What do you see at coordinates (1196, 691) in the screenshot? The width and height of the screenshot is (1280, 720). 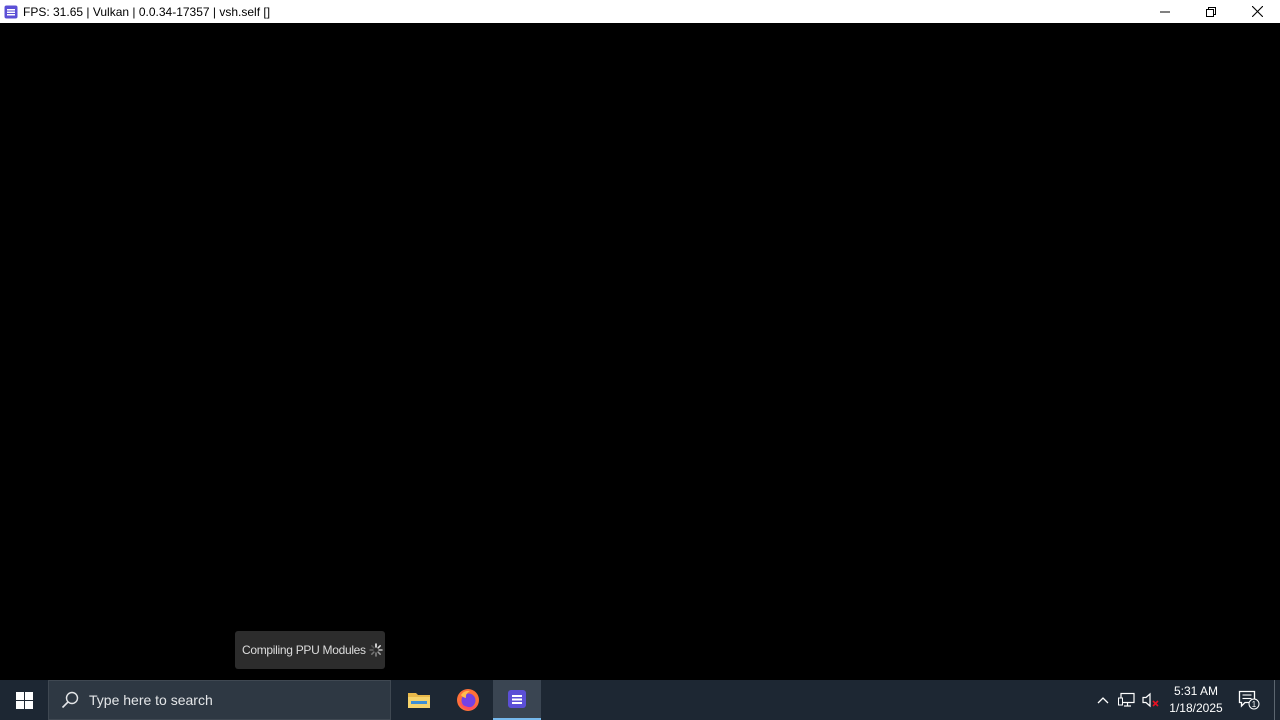 I see `clock-time: 5:31 AM` at bounding box center [1196, 691].